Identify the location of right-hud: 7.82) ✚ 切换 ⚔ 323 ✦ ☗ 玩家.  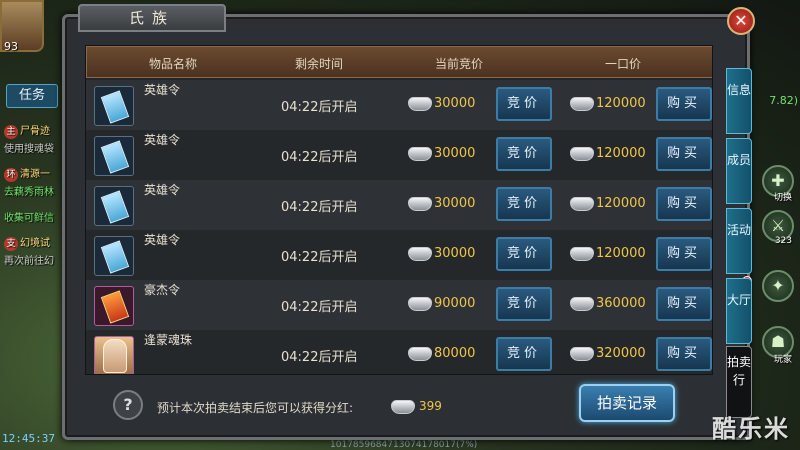
(774, 225).